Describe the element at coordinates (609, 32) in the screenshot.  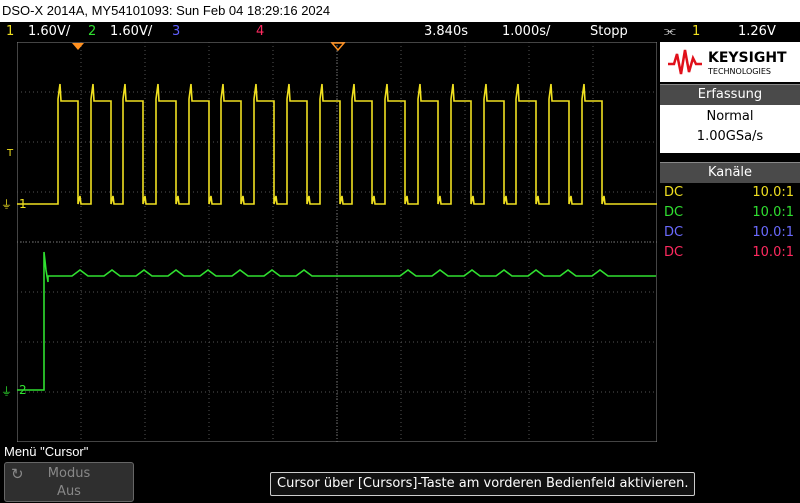
I see `run-state: Stopp` at that location.